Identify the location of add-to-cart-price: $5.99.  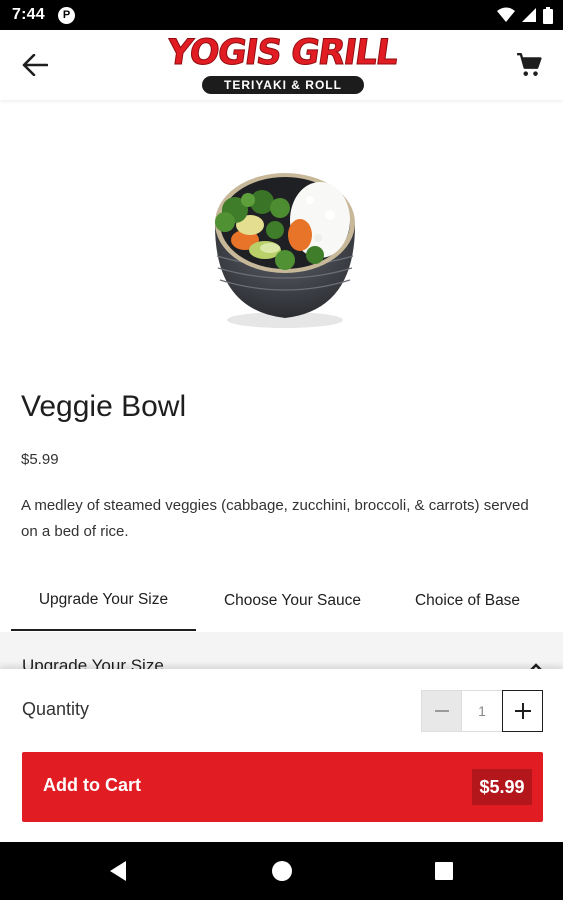
(502, 787).